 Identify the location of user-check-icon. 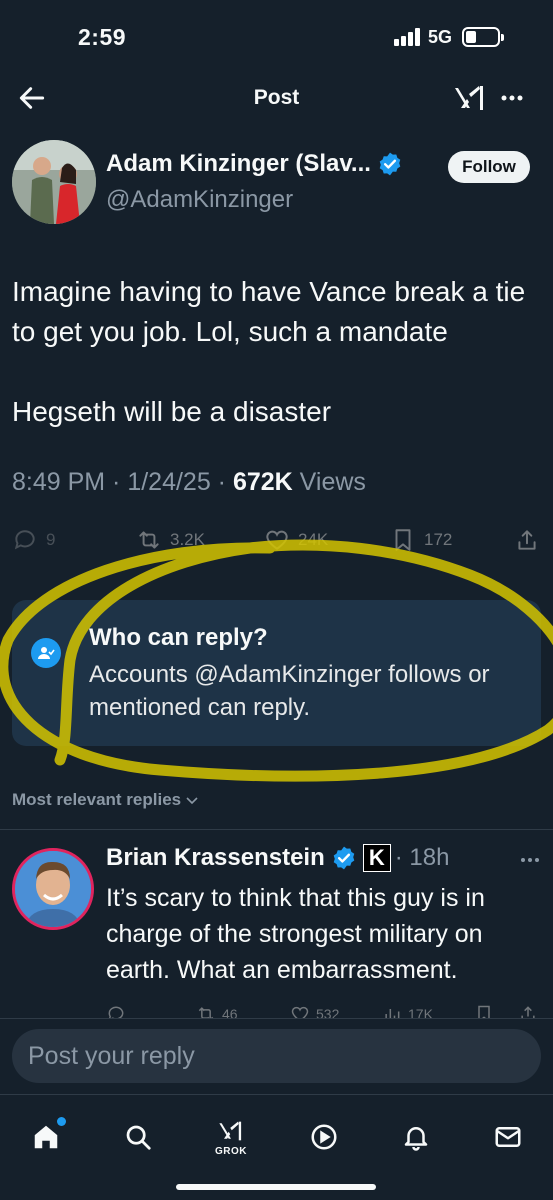
(46, 653).